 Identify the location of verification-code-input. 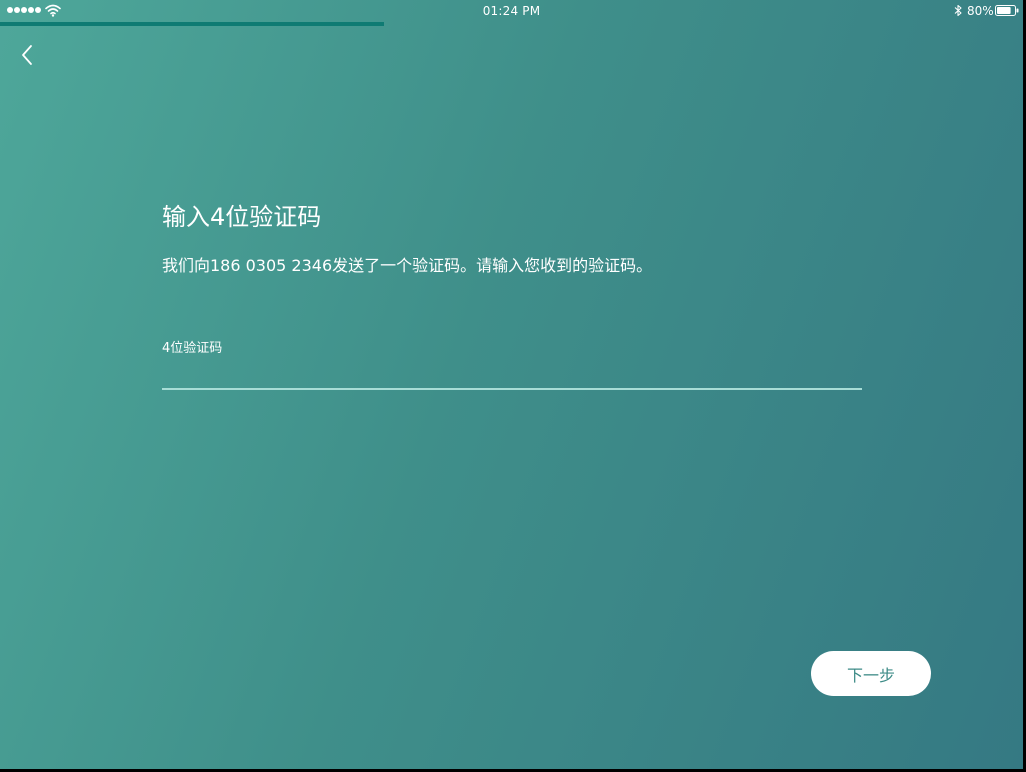
(512, 374).